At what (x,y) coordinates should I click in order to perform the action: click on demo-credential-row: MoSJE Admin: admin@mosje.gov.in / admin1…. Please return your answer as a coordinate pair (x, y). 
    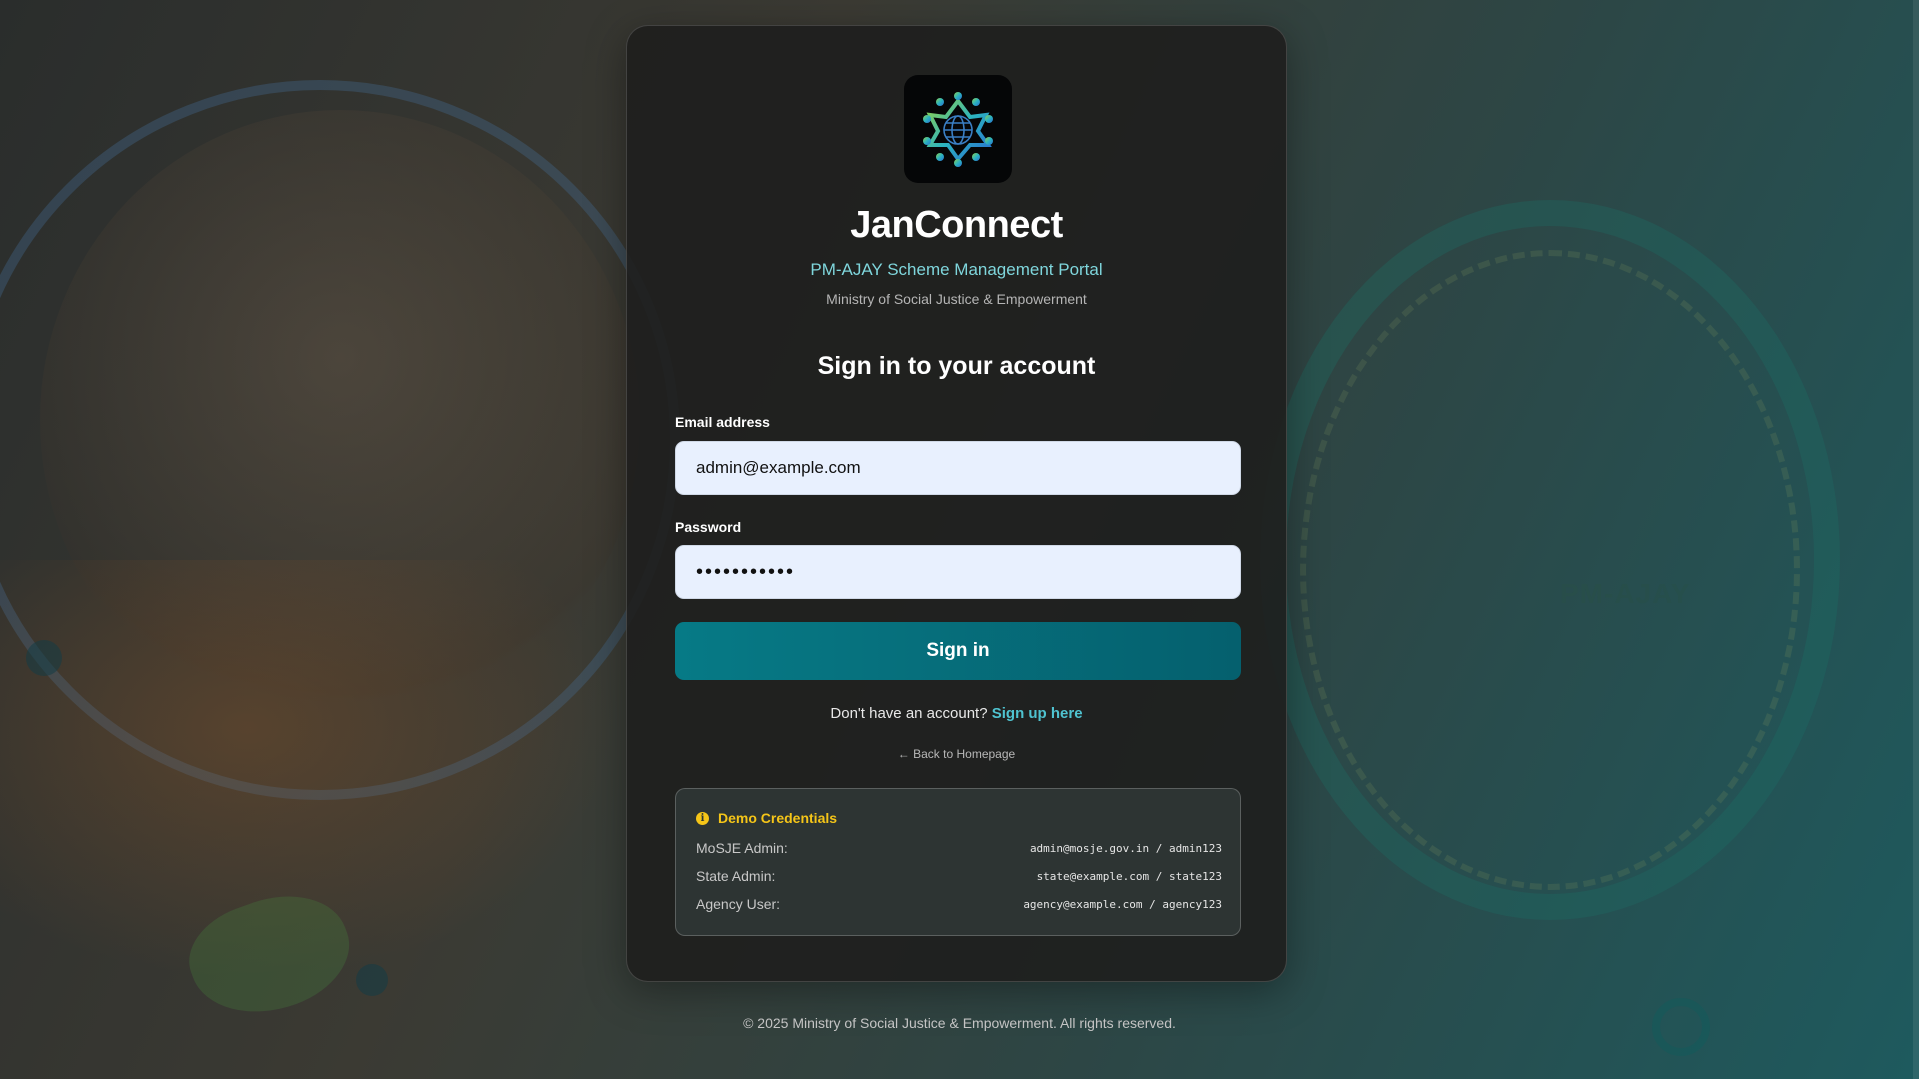
    Looking at the image, I should click on (959, 848).